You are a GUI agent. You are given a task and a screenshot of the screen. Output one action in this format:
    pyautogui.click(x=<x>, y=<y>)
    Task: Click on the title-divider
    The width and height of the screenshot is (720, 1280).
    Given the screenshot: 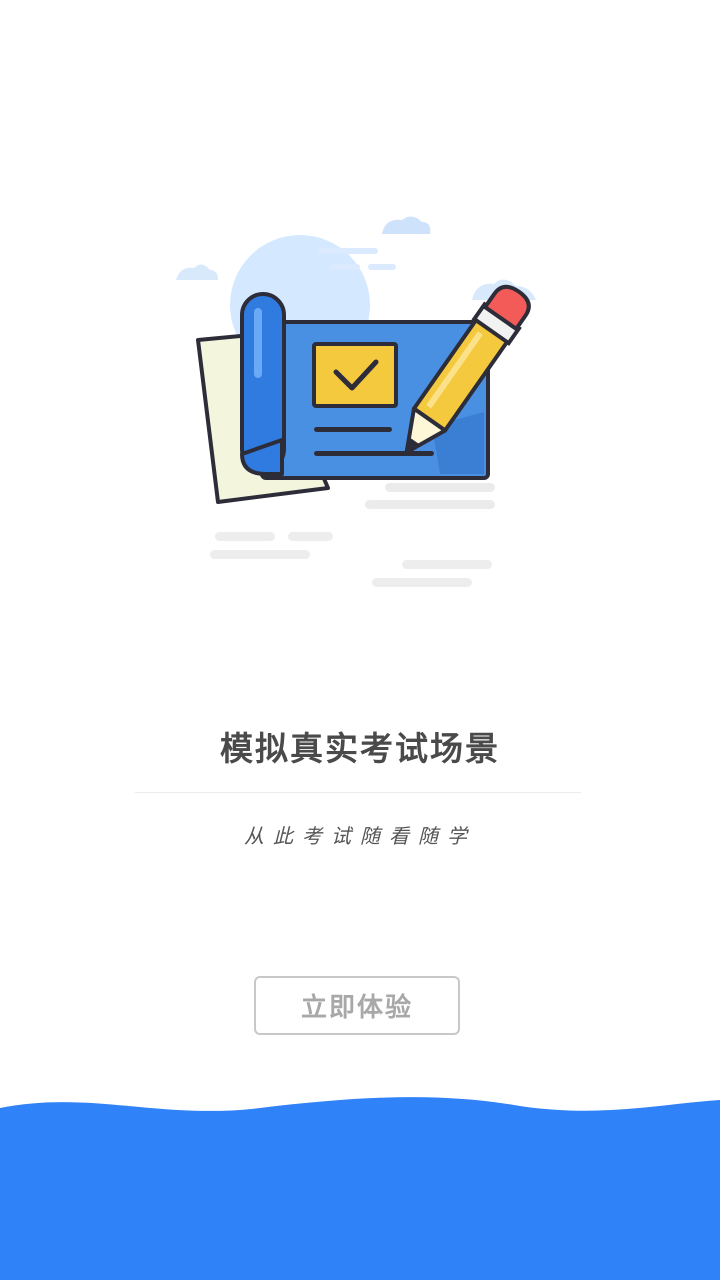 What is the action you would take?
    pyautogui.click(x=358, y=792)
    